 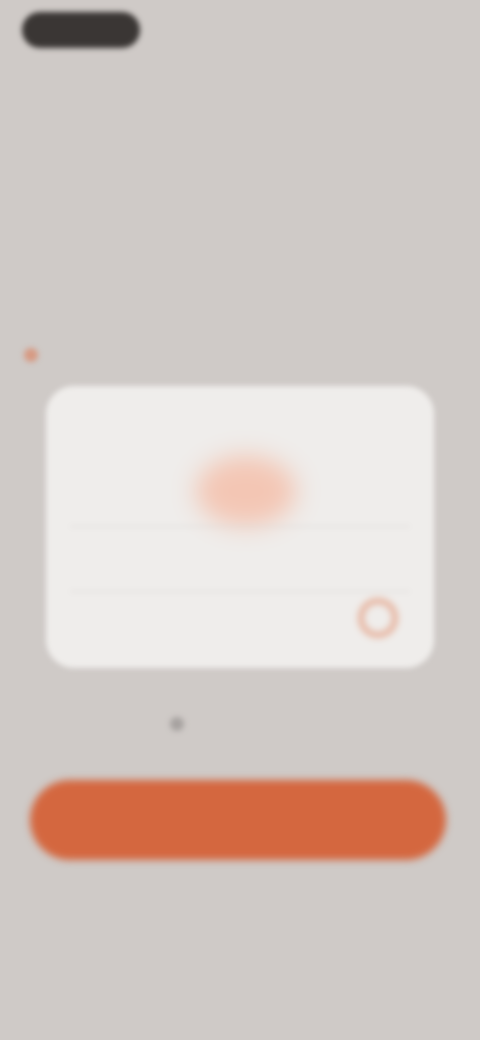 I want to click on top-right-link, so click(x=397, y=30).